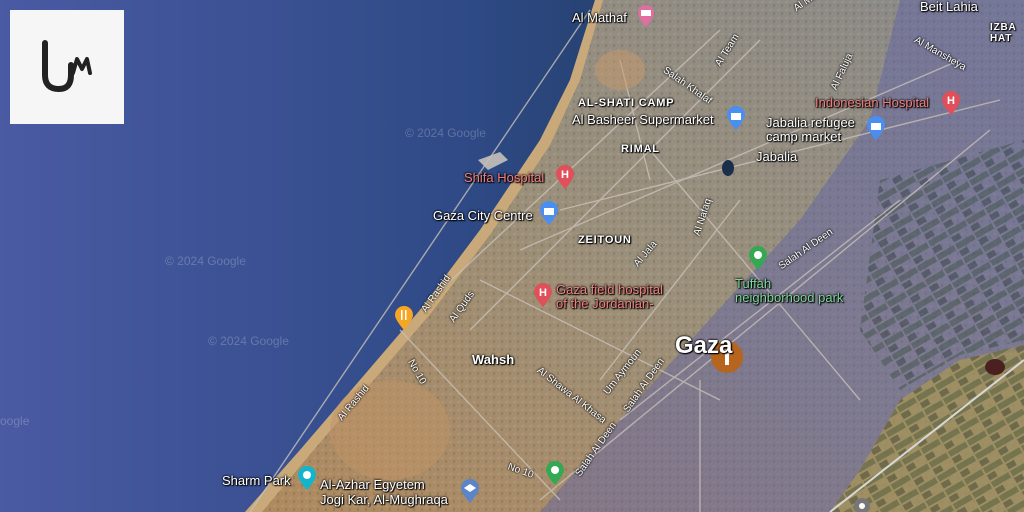 The image size is (1024, 512). What do you see at coordinates (504, 178) in the screenshot?
I see `place-label-shifa-hospital: Shifa Hospital` at bounding box center [504, 178].